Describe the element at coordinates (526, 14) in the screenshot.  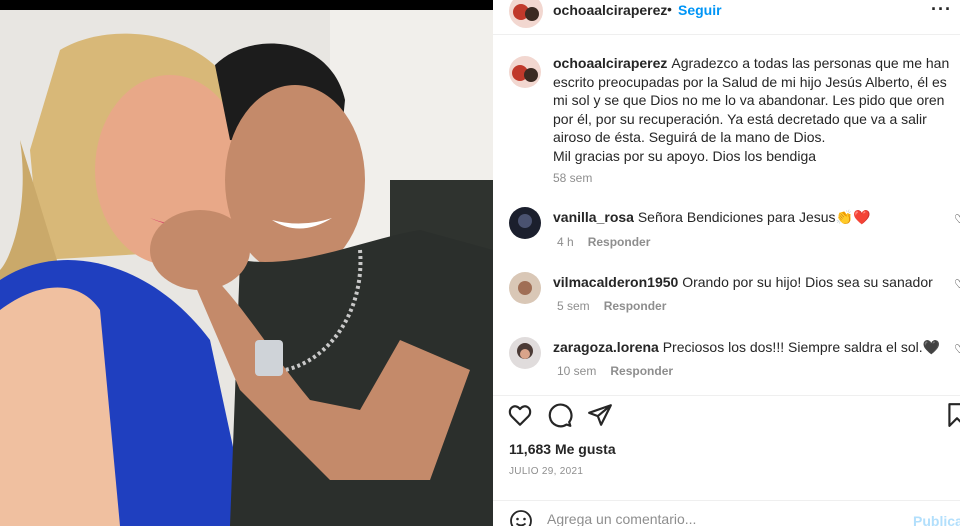
I see `author-avatar` at that location.